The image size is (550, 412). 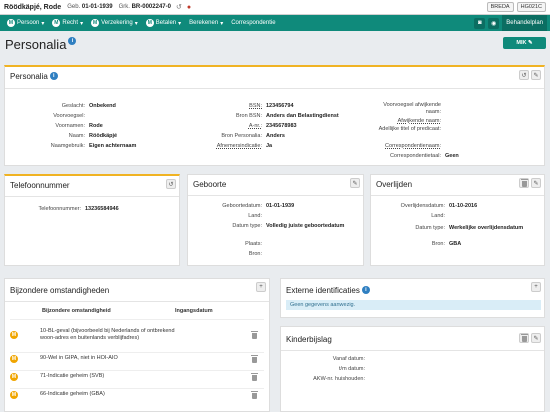 I want to click on camera-icon: ◙, so click(x=480, y=23).